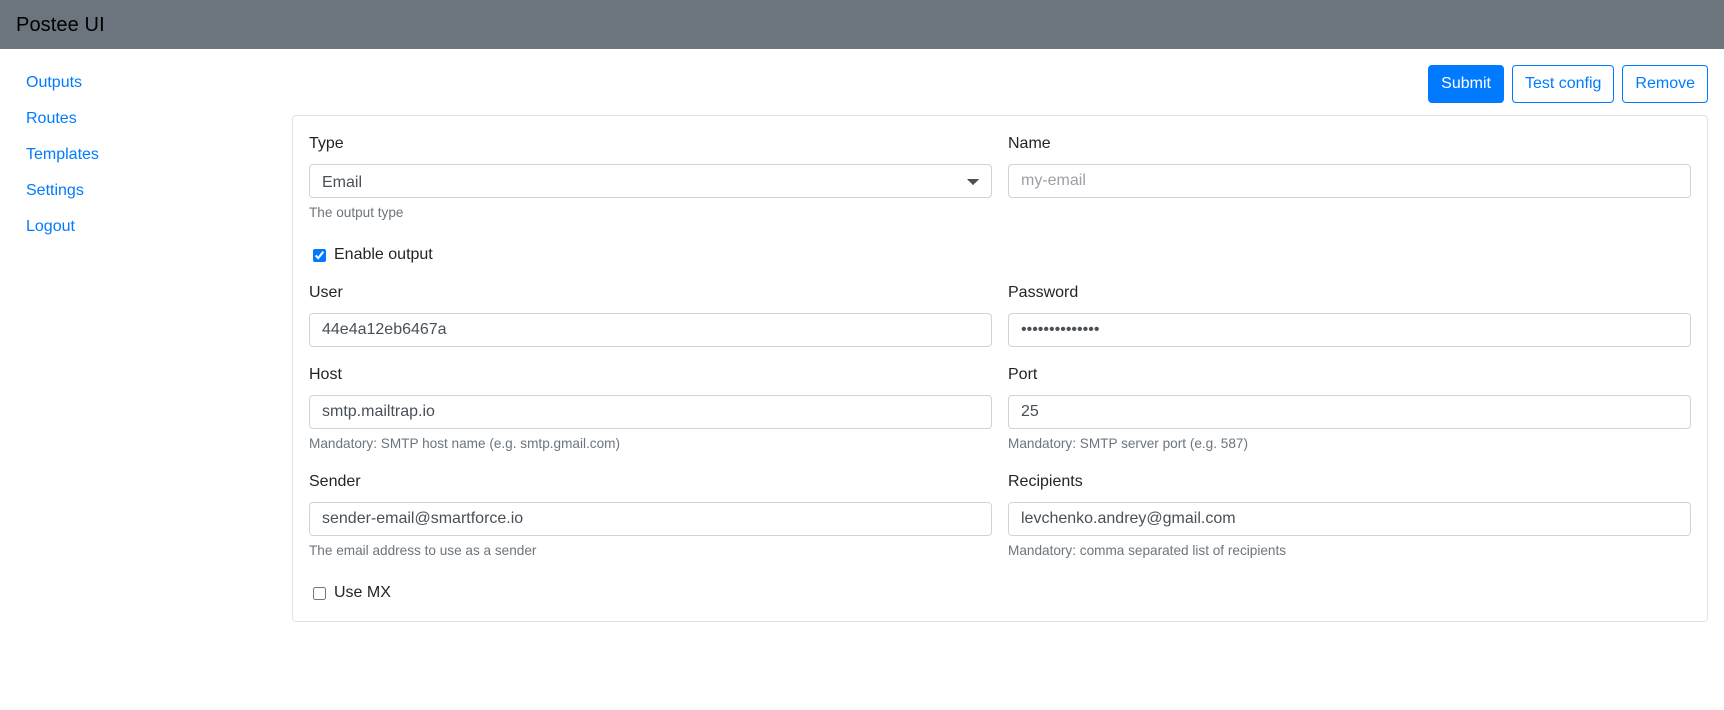 This screenshot has height=710, width=1724. What do you see at coordinates (1349, 181) in the screenshot?
I see `name-input` at bounding box center [1349, 181].